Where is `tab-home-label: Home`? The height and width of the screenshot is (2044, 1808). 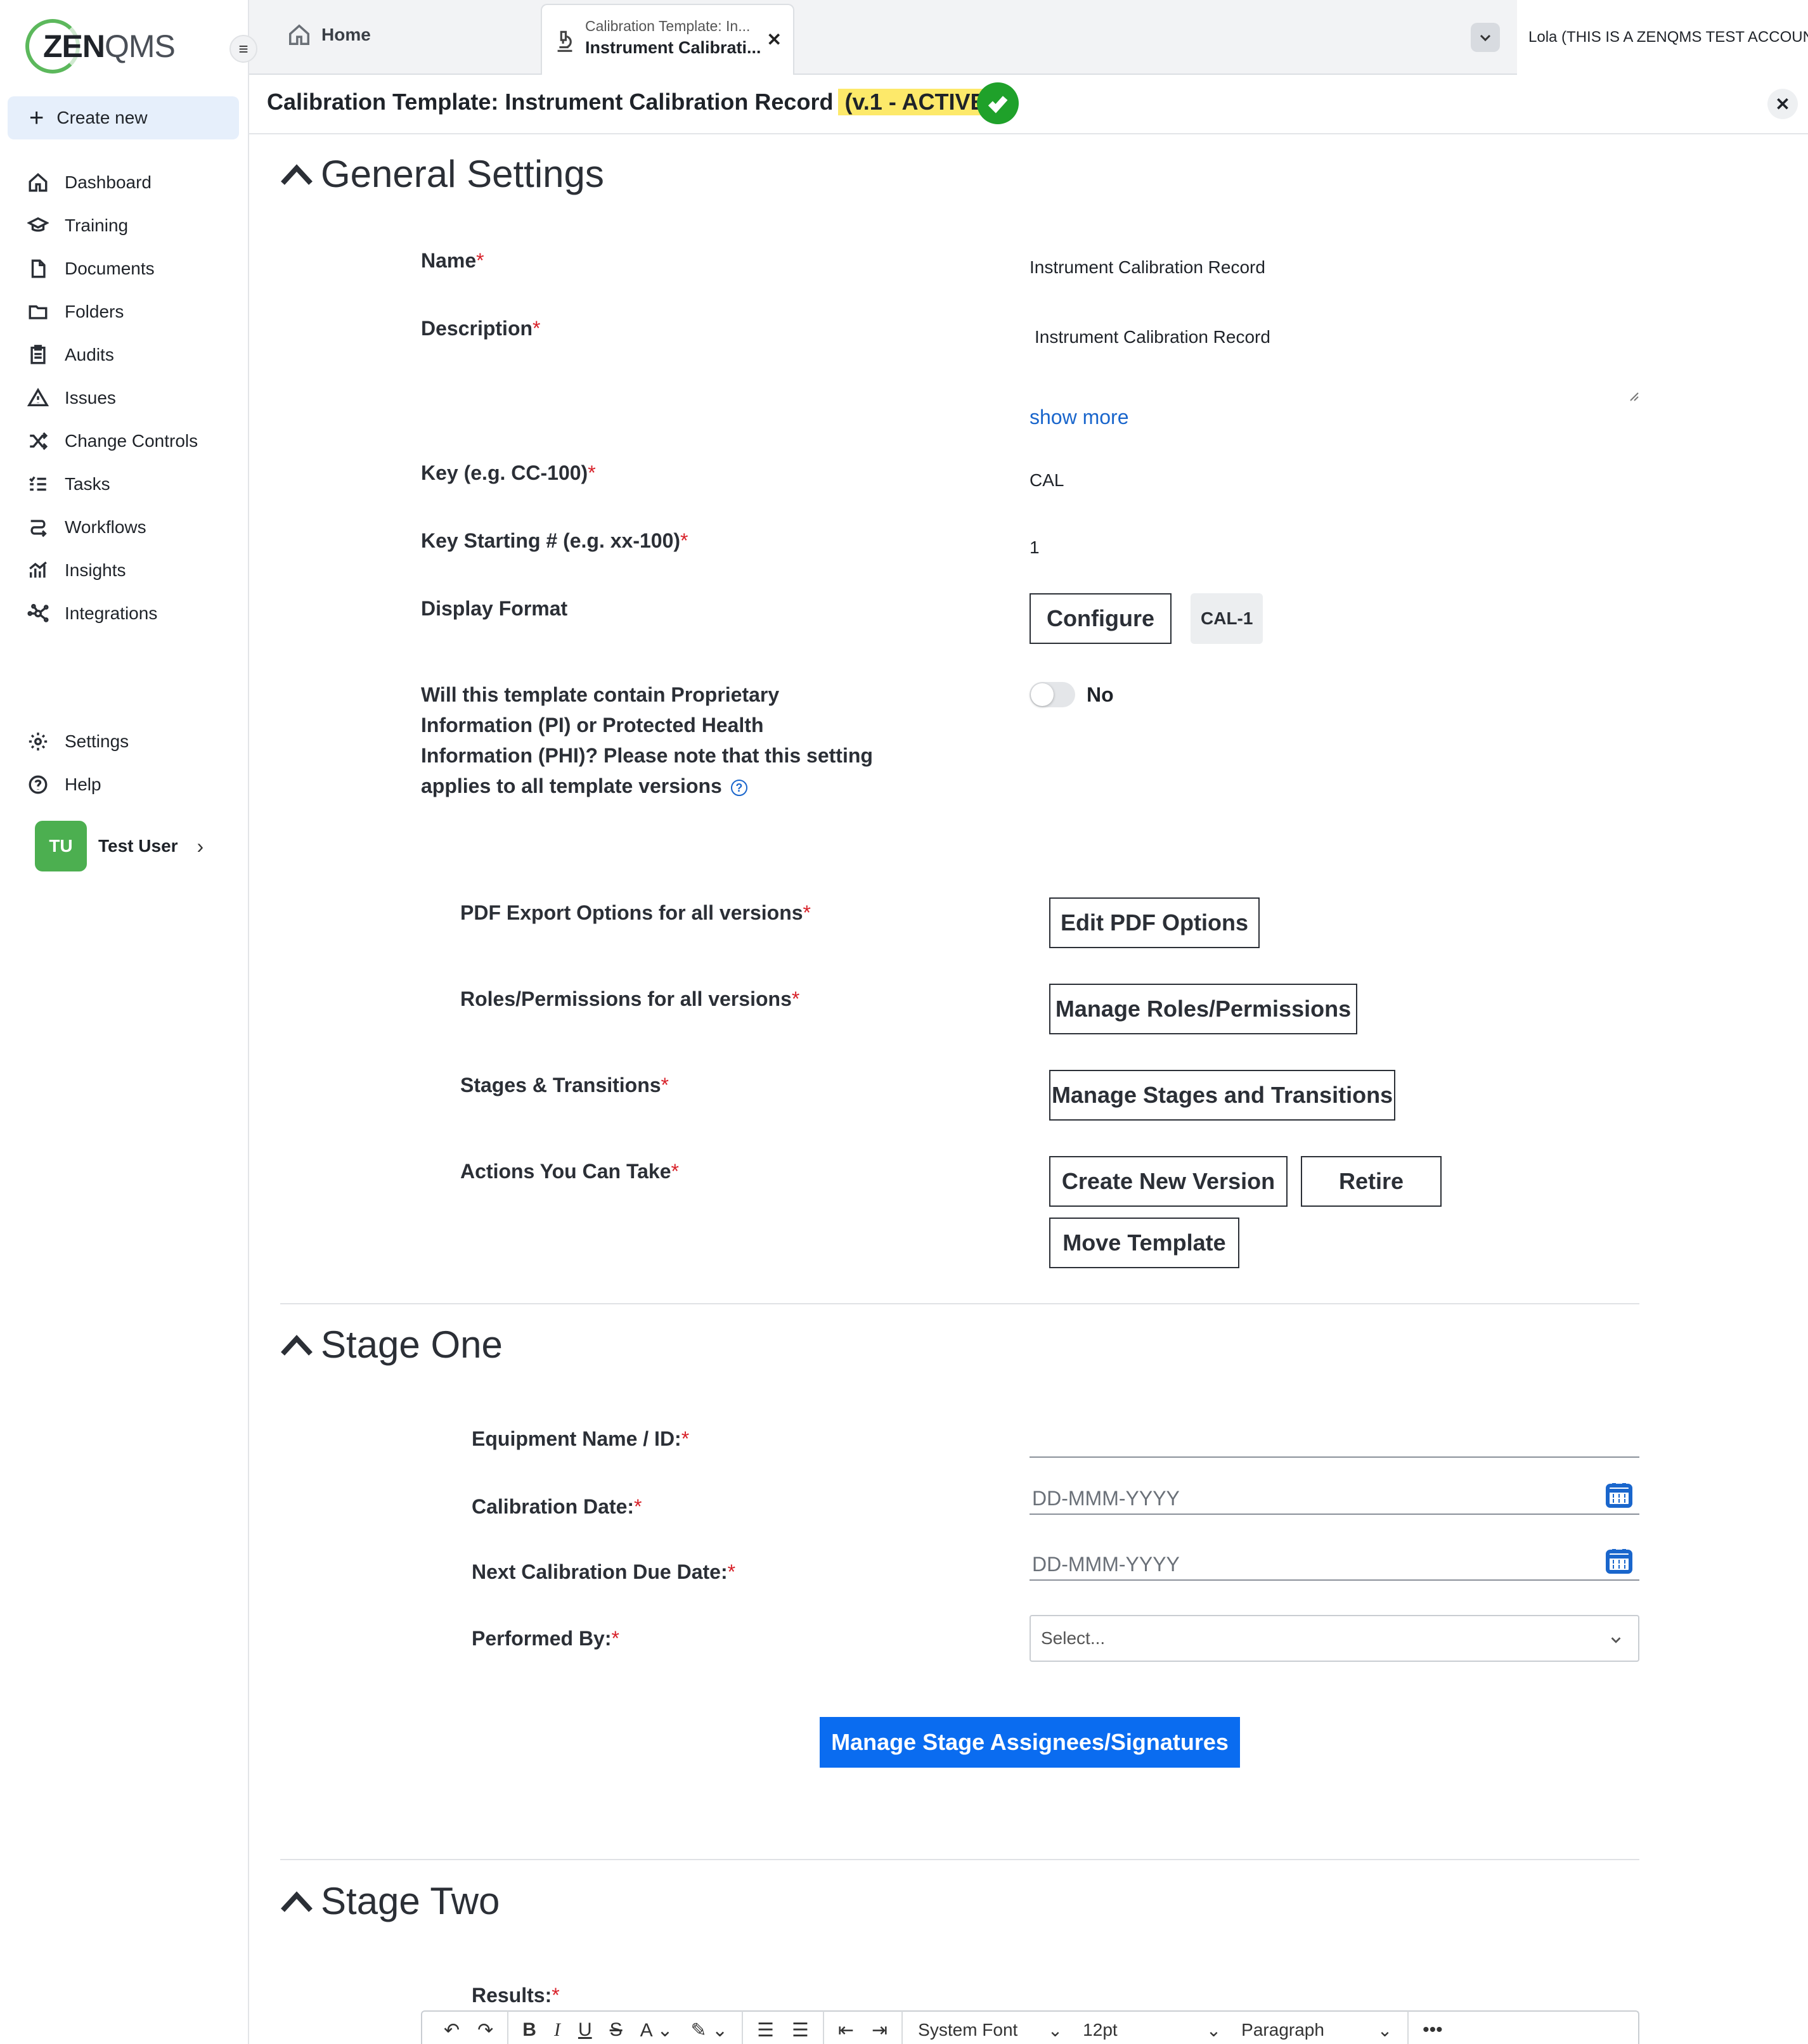 tab-home-label: Home is located at coordinates (346, 34).